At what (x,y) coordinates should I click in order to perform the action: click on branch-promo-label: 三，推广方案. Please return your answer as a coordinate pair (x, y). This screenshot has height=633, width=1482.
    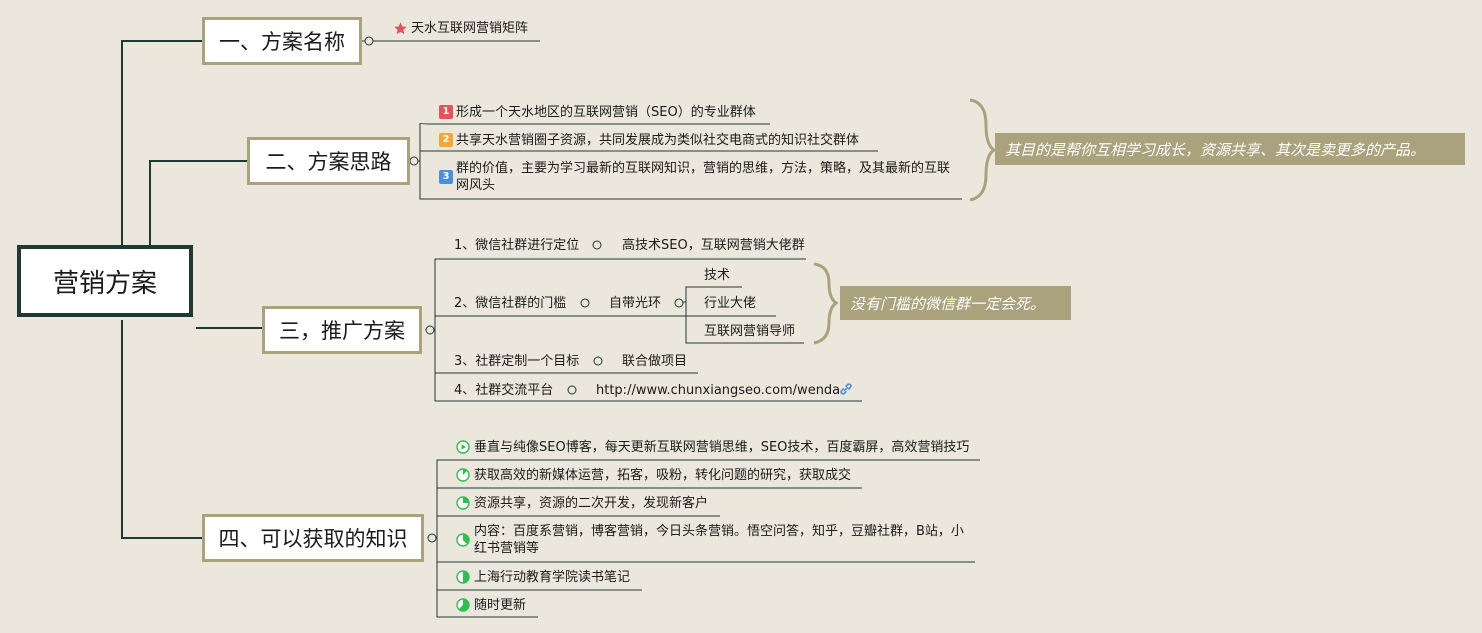
    Looking at the image, I should click on (342, 331).